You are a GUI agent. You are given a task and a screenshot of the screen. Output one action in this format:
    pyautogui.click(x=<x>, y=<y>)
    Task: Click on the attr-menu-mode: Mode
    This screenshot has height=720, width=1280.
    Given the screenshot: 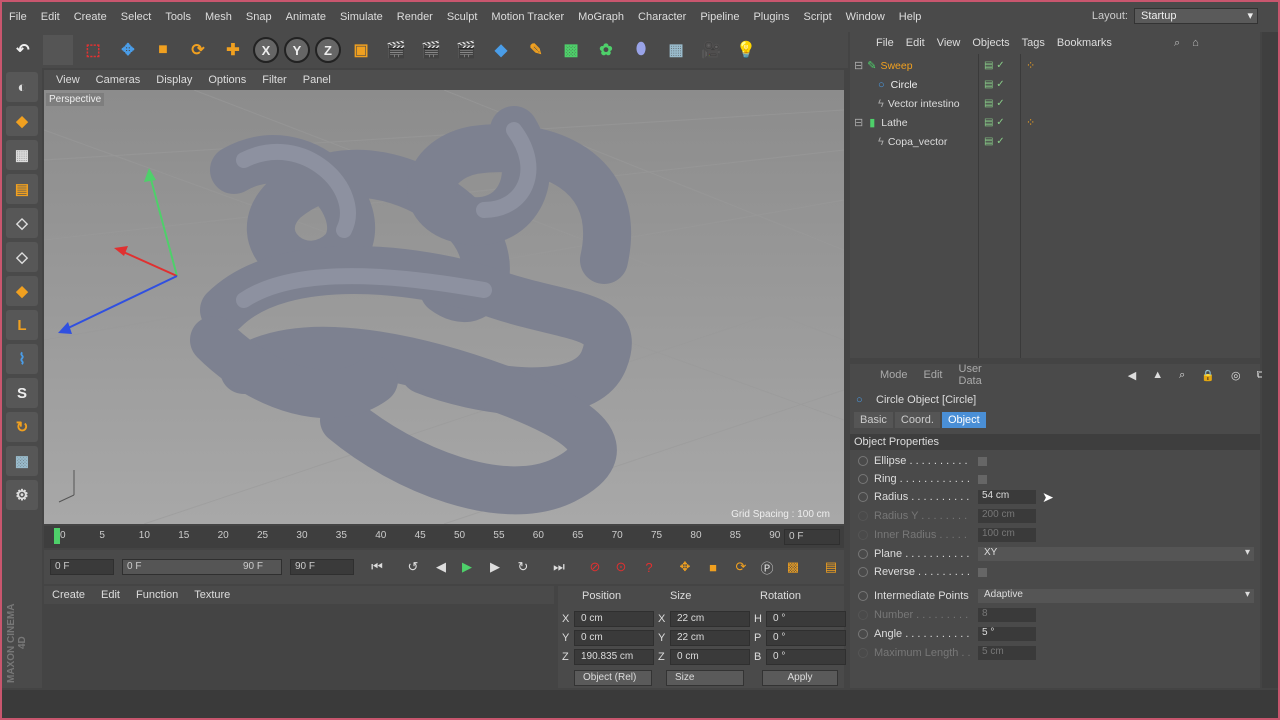 What is the action you would take?
    pyautogui.click(x=894, y=375)
    